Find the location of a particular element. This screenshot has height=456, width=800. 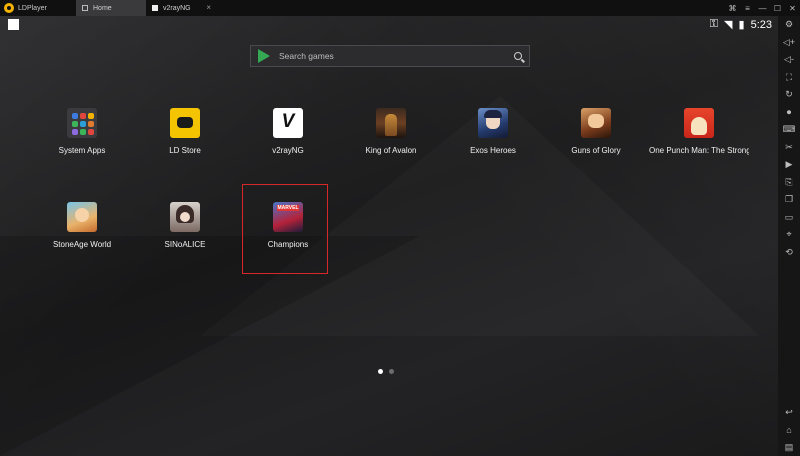

location-icon: ⌖ is located at coordinates (789, 235).